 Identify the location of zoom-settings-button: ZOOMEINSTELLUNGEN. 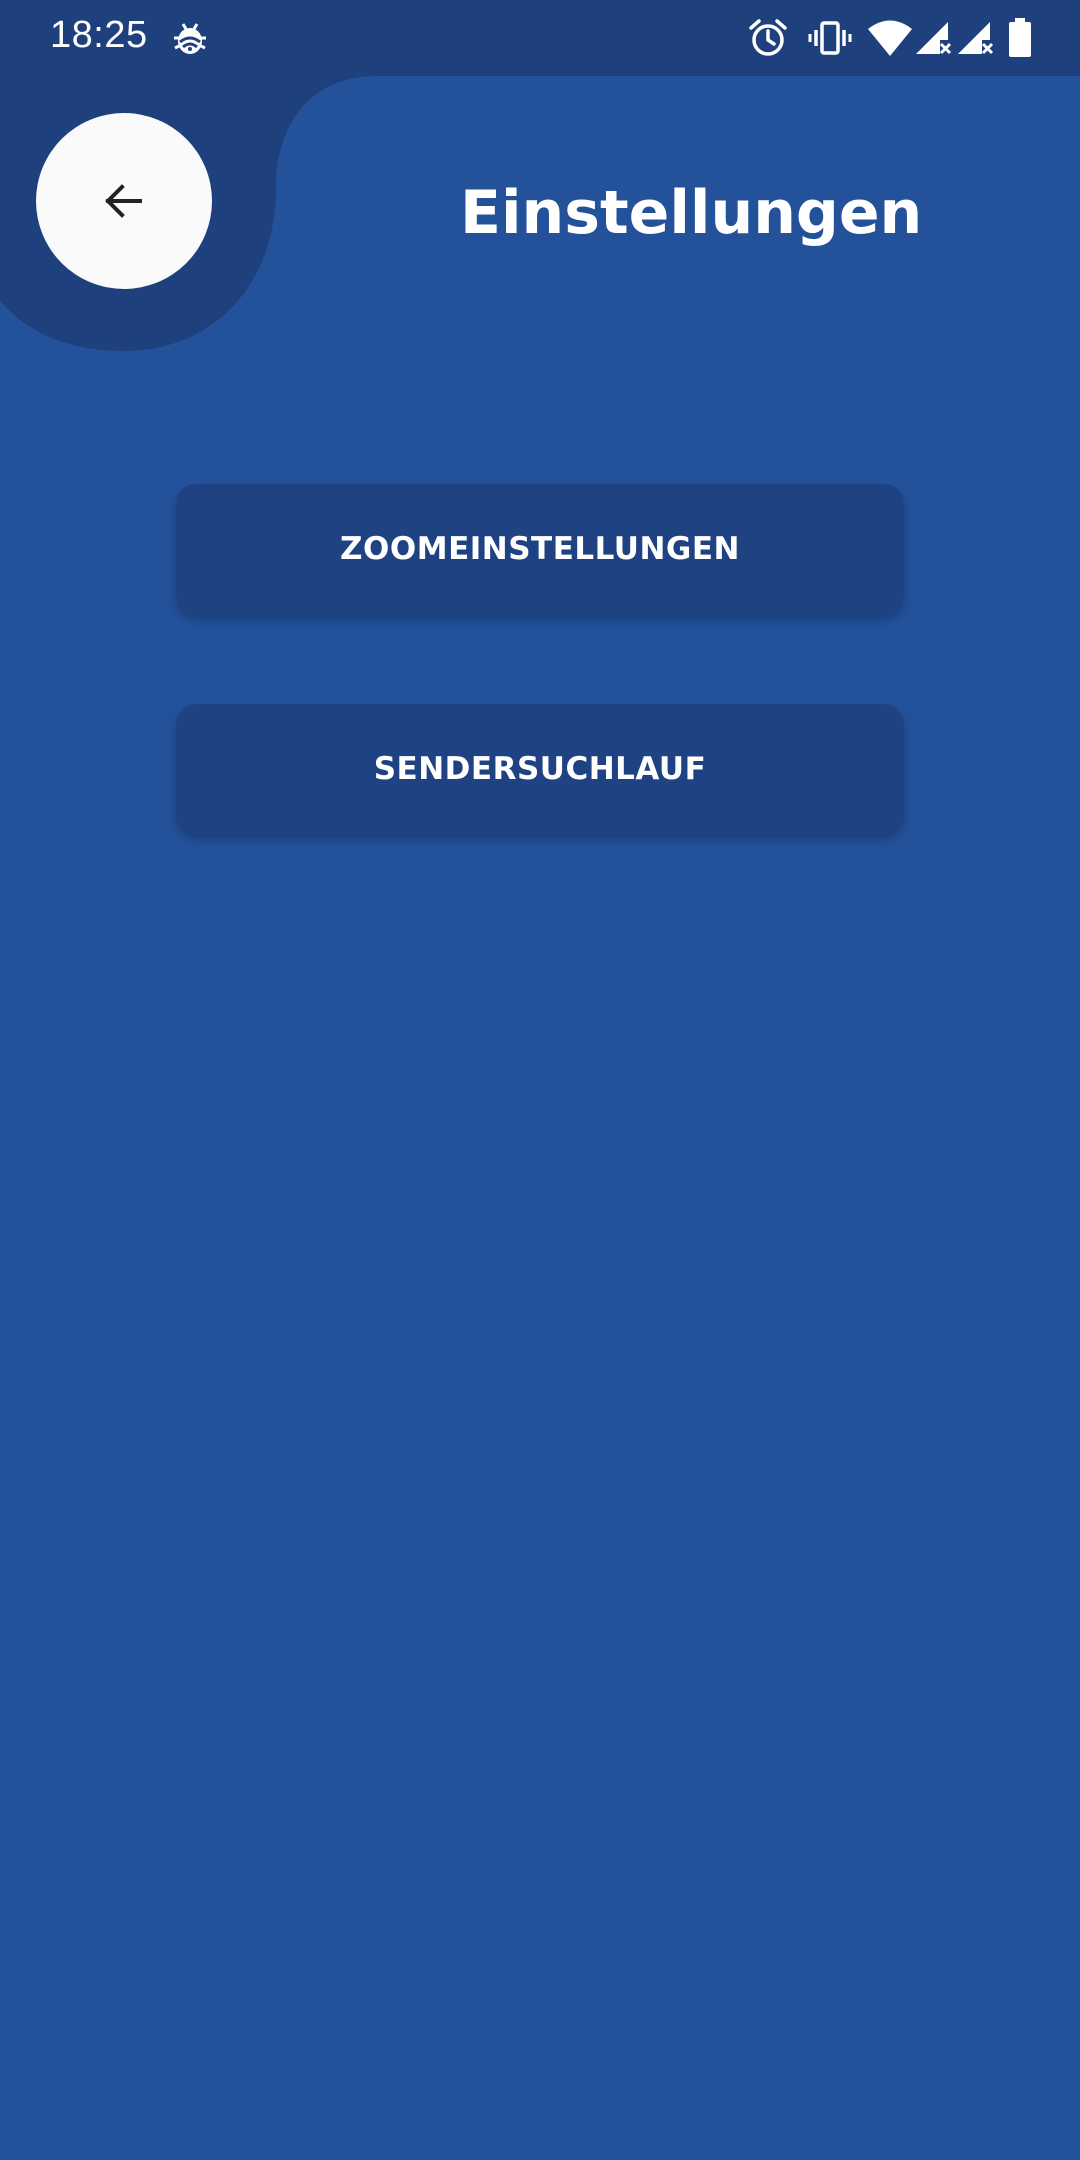
(540, 549).